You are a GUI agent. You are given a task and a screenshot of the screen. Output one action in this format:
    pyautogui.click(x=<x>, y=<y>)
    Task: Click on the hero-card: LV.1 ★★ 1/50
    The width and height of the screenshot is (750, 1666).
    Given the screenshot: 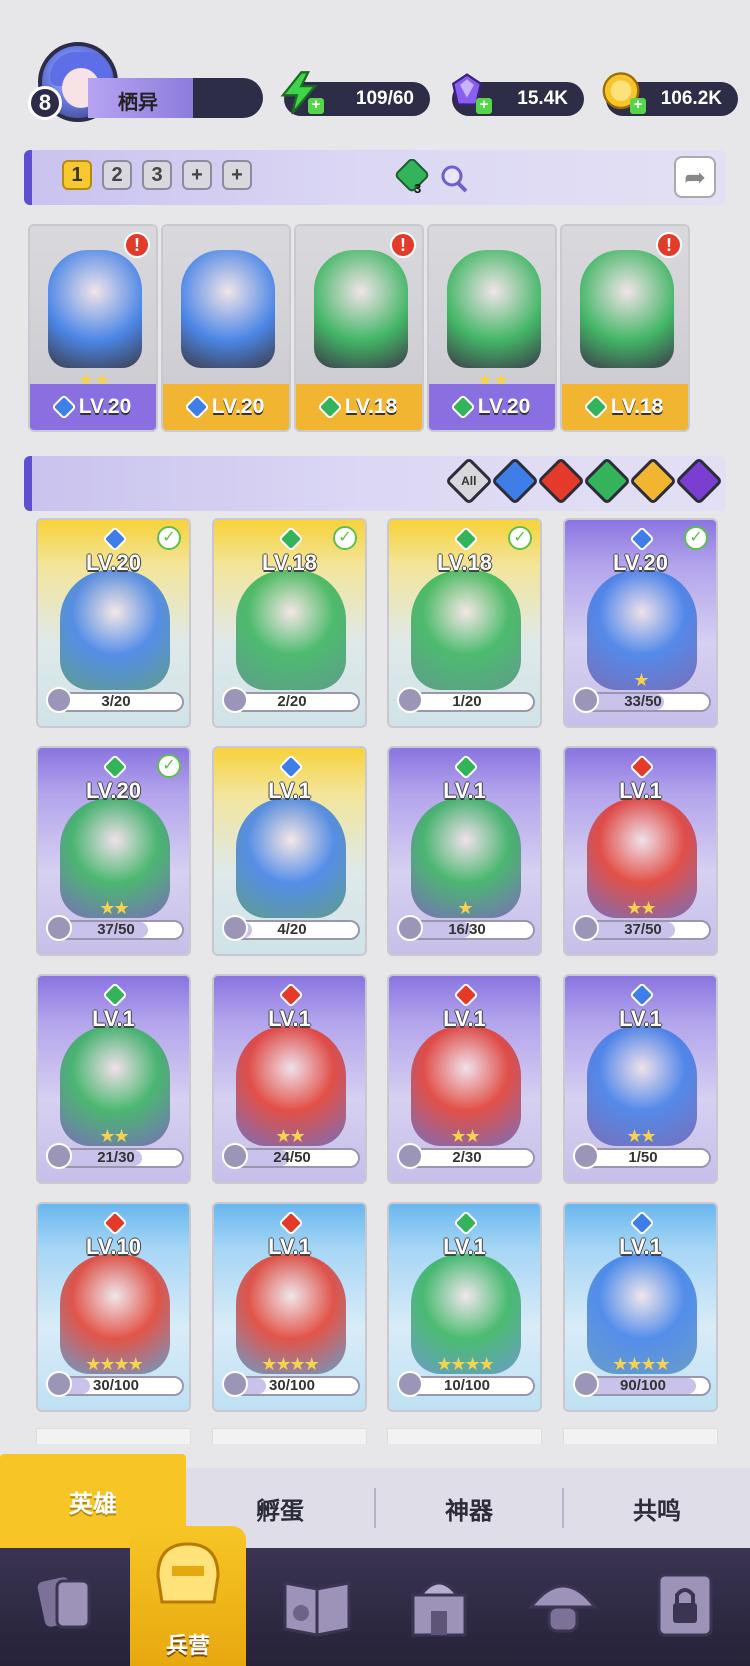 What is the action you would take?
    pyautogui.click(x=640, y=1079)
    